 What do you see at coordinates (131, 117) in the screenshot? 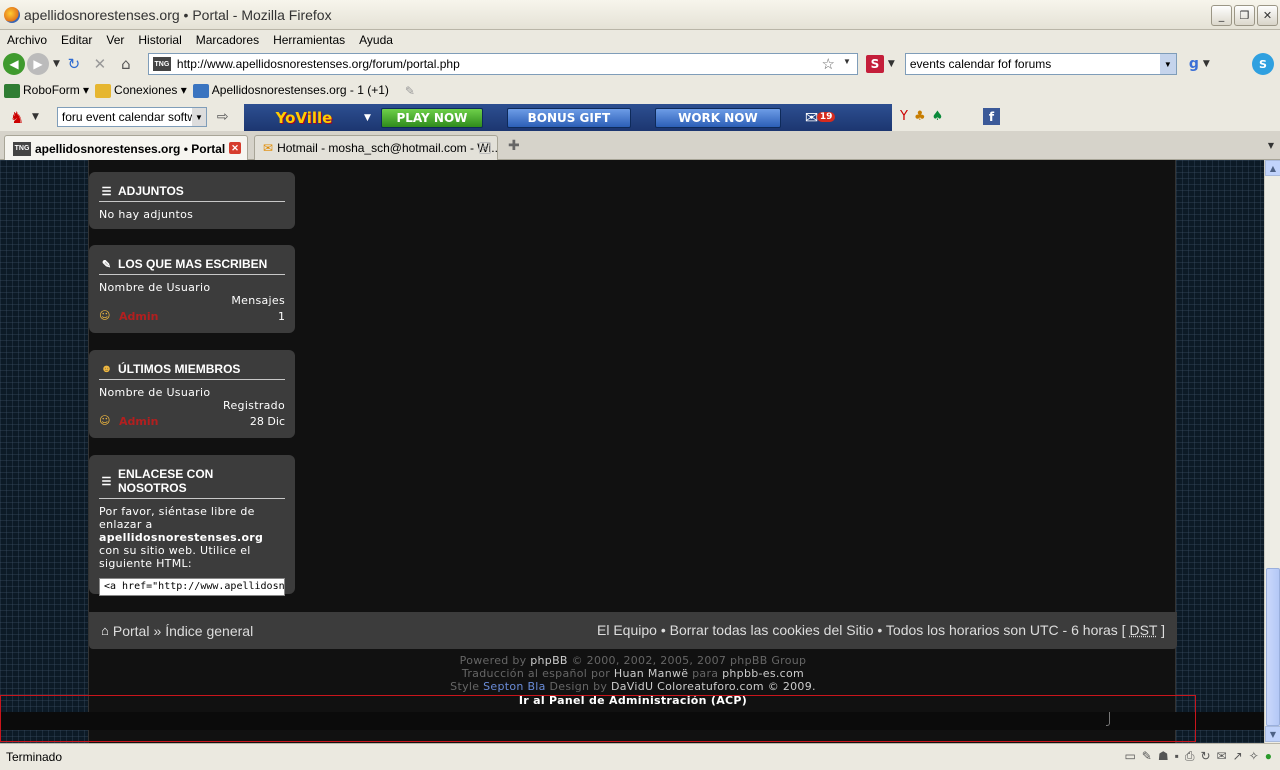
I see `yoville-search-input: foru event calendar softw ▼` at bounding box center [131, 117].